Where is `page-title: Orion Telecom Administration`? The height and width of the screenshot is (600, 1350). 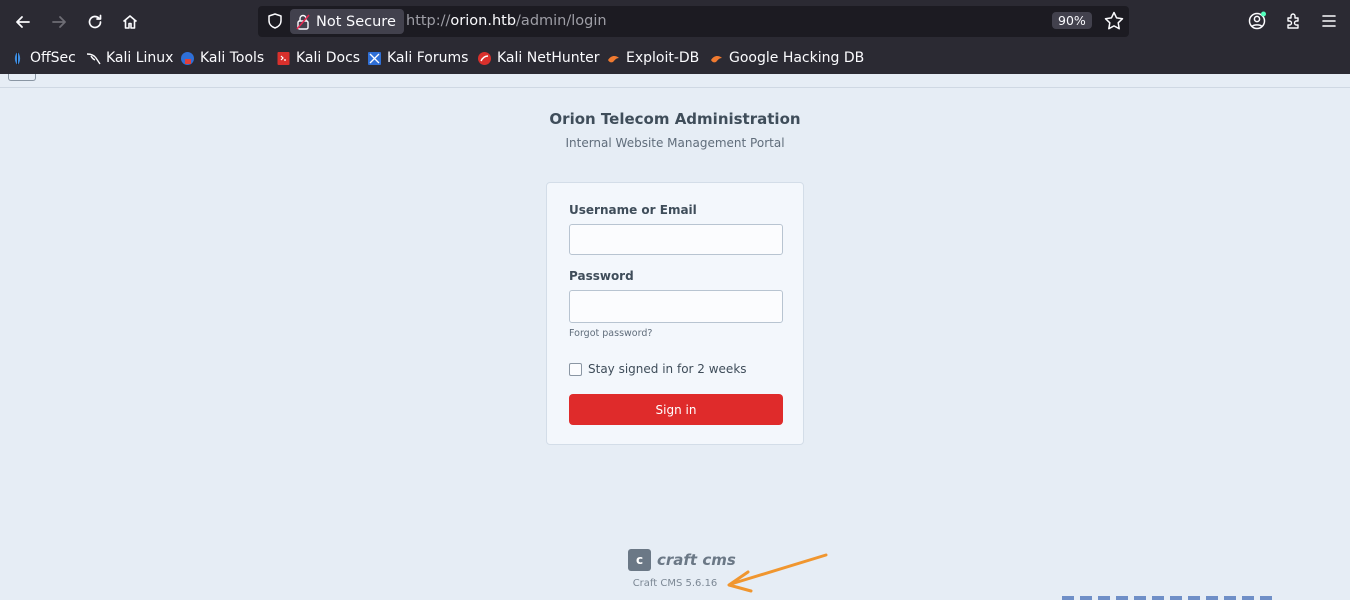 page-title: Orion Telecom Administration is located at coordinates (675, 119).